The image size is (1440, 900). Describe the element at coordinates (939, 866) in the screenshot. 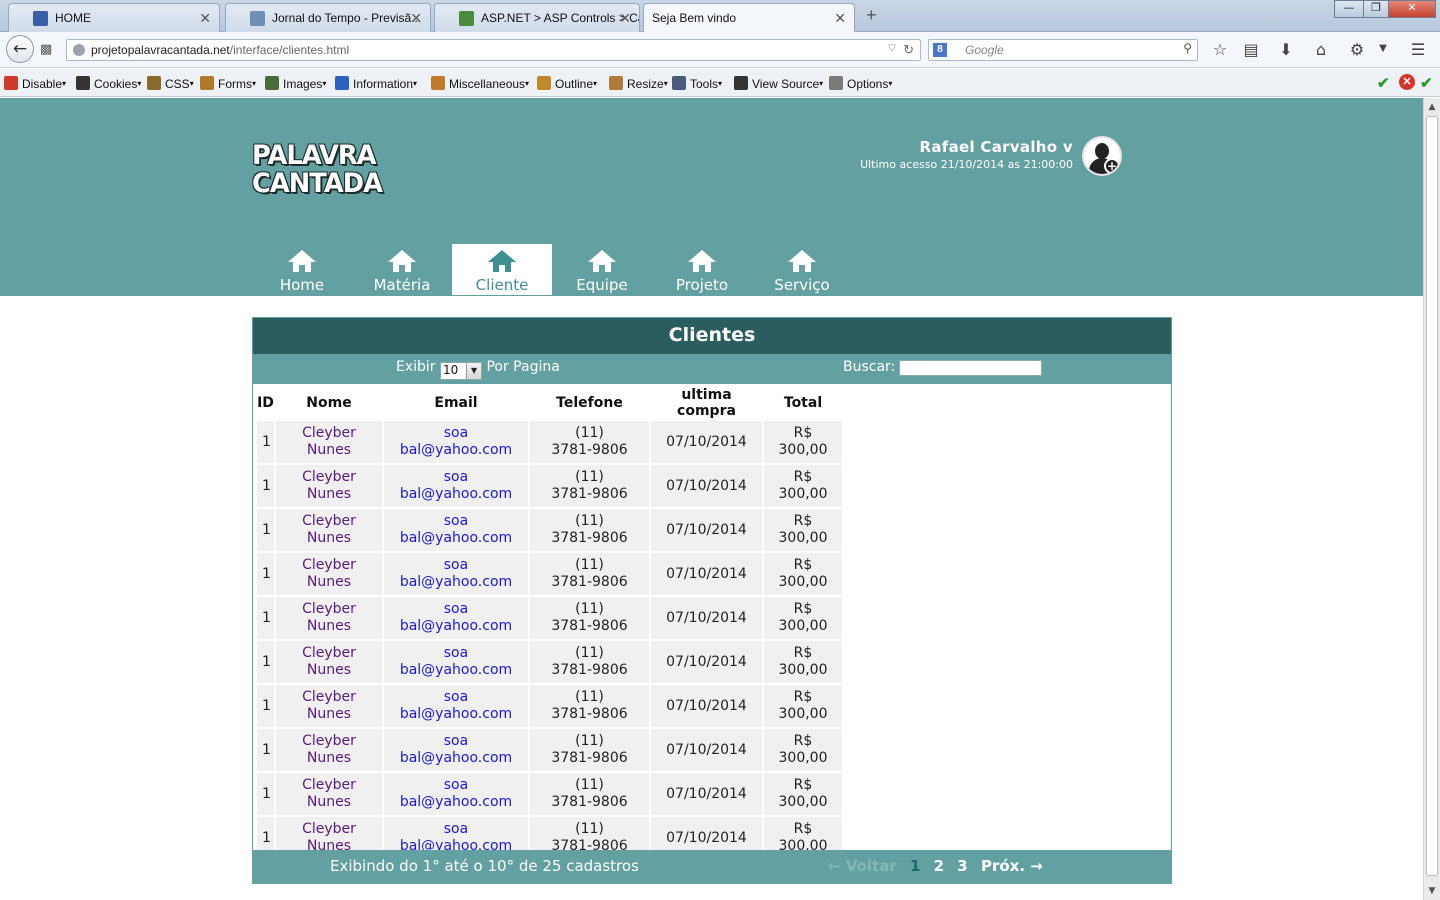

I see `pagination-page-2: 2` at that location.